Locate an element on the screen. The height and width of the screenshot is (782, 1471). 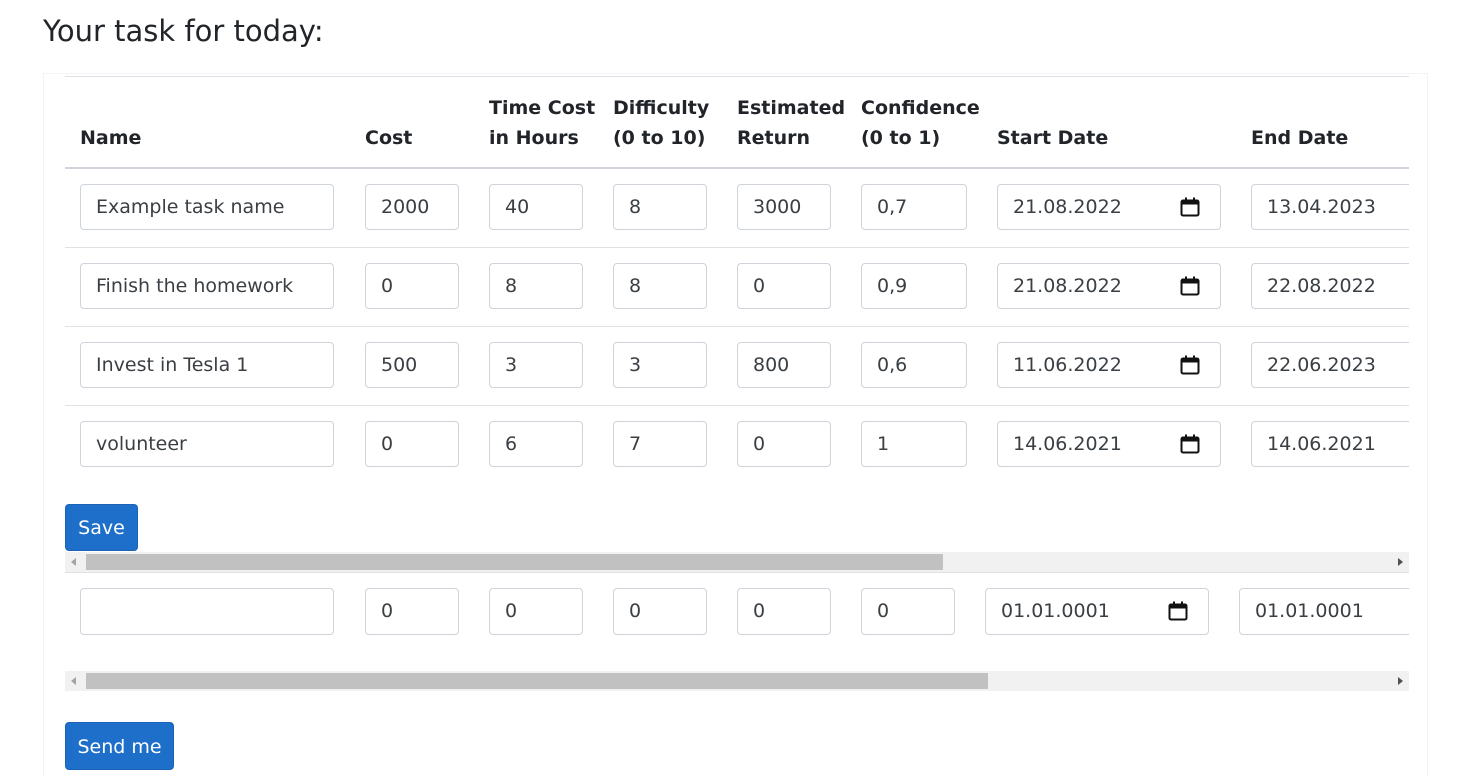
cost-input: 500 is located at coordinates (412, 365).